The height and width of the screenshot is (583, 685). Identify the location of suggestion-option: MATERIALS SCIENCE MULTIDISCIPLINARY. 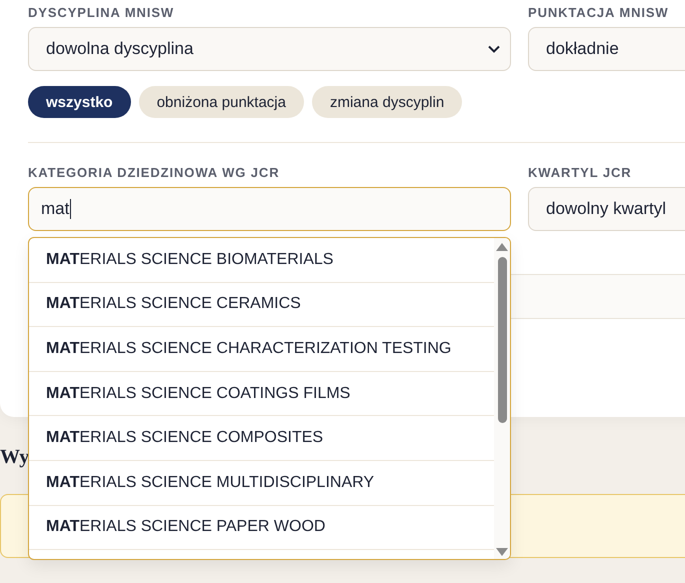
(261, 483).